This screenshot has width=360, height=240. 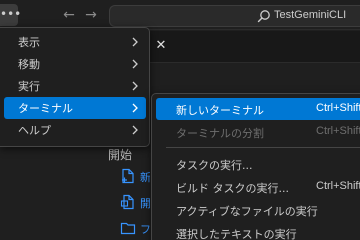 I want to click on command-center-search: TestGeminiCLI, so click(x=234, y=16).